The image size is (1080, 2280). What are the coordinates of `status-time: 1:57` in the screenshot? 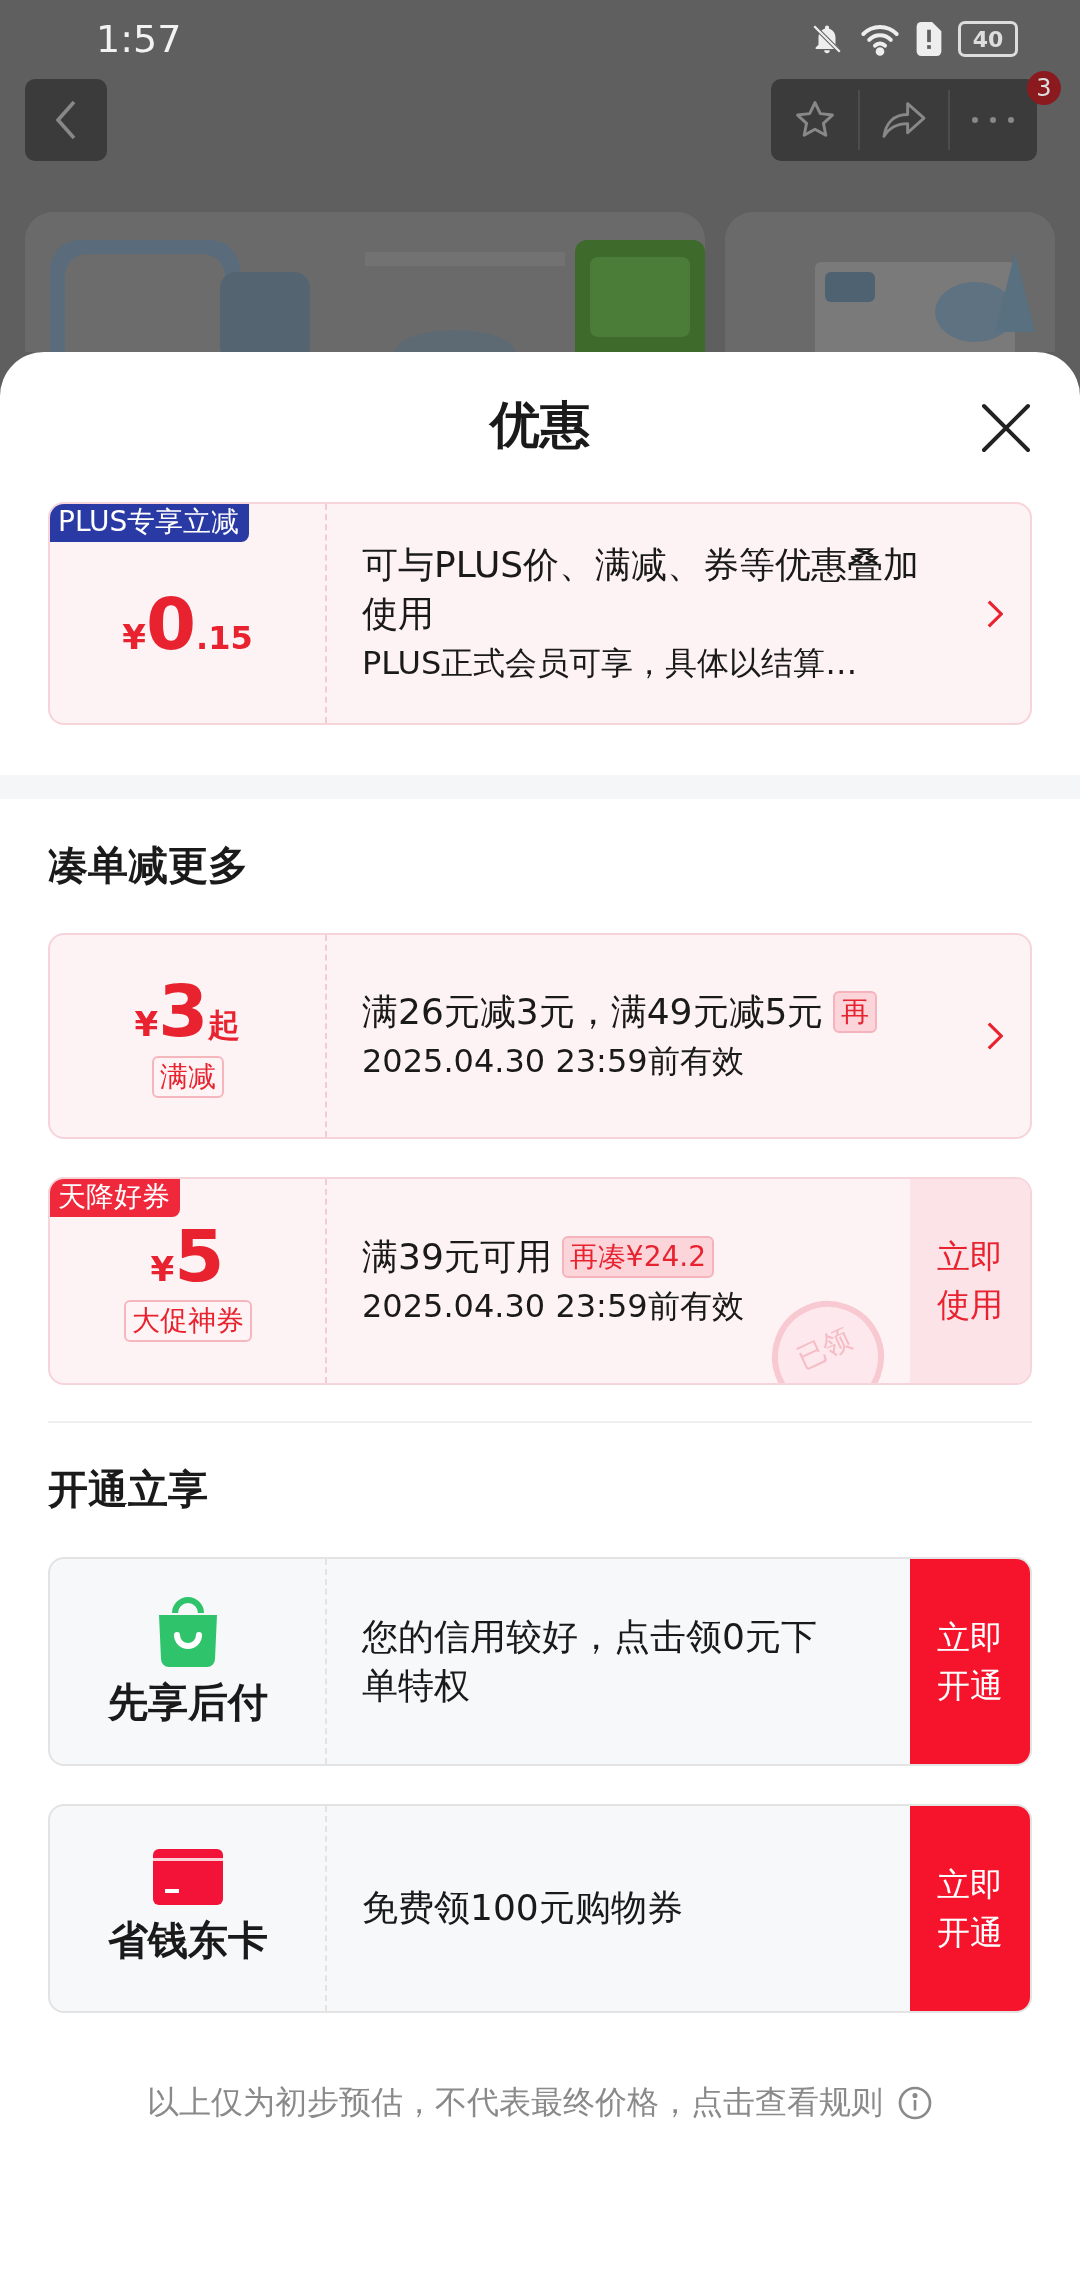 It's located at (139, 39).